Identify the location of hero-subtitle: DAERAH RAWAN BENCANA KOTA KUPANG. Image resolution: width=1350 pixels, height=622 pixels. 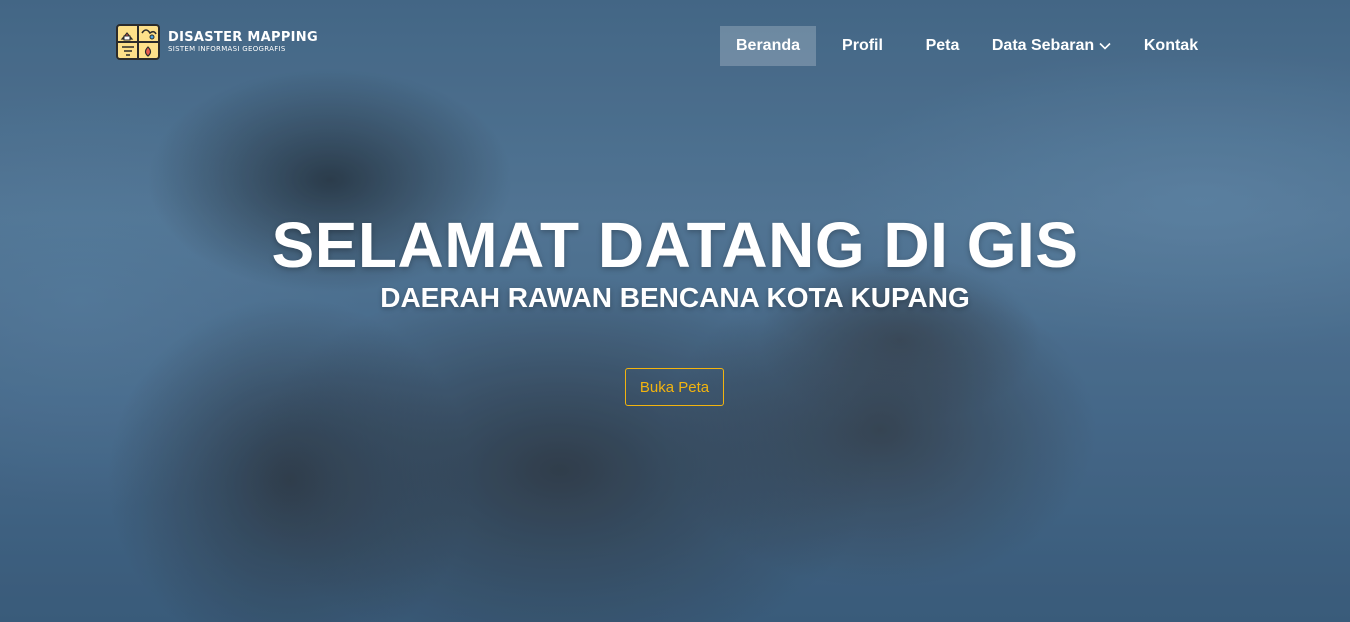
(675, 297).